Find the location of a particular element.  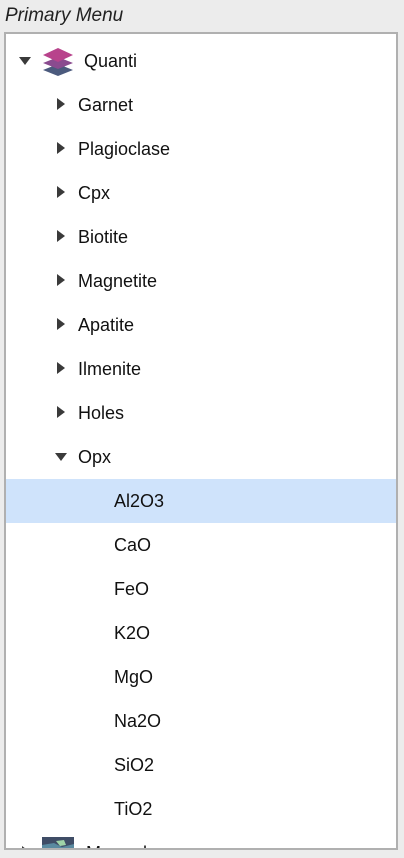

tree-item-label: Magnetite is located at coordinates (118, 281).